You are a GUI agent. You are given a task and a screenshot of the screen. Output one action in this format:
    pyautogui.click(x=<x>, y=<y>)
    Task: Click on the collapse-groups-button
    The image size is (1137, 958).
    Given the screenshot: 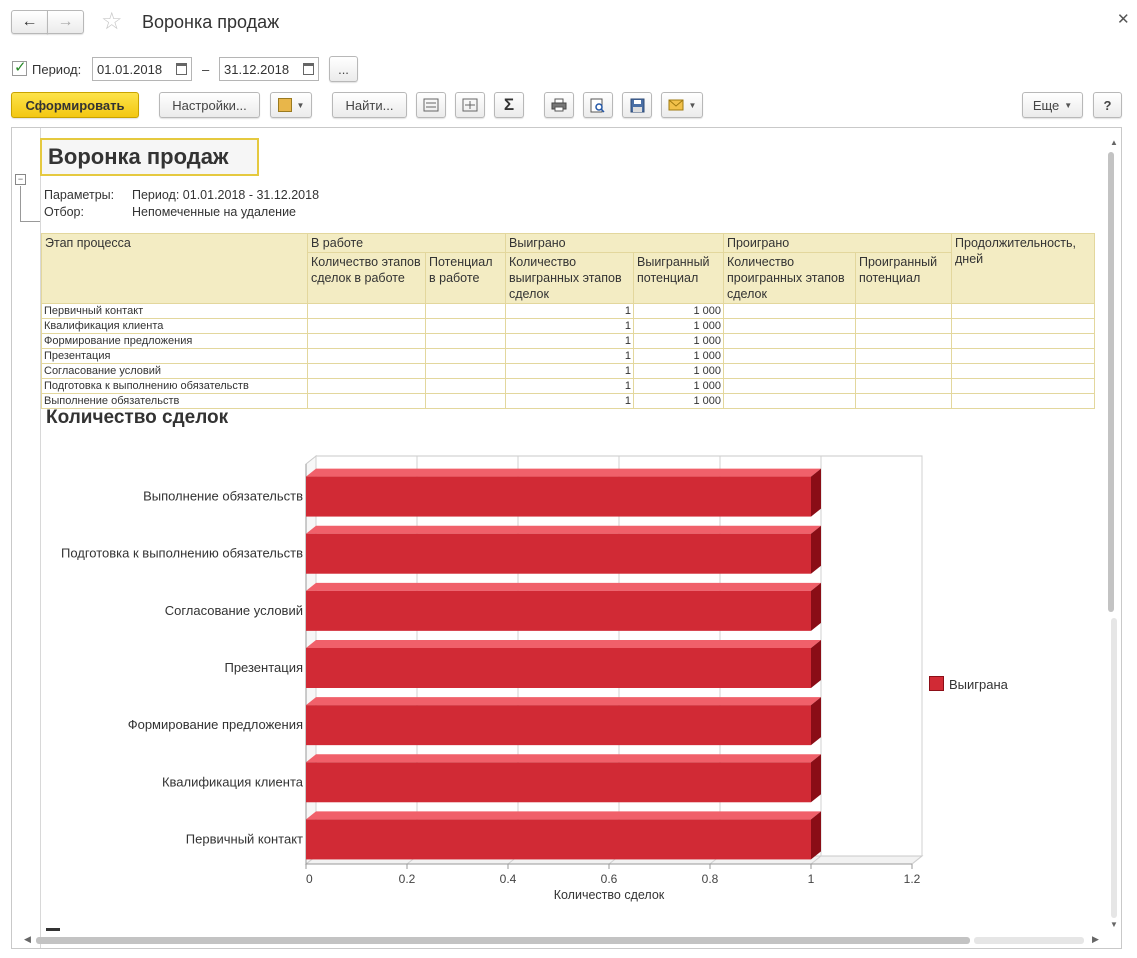 What is the action you would take?
    pyautogui.click(x=470, y=105)
    